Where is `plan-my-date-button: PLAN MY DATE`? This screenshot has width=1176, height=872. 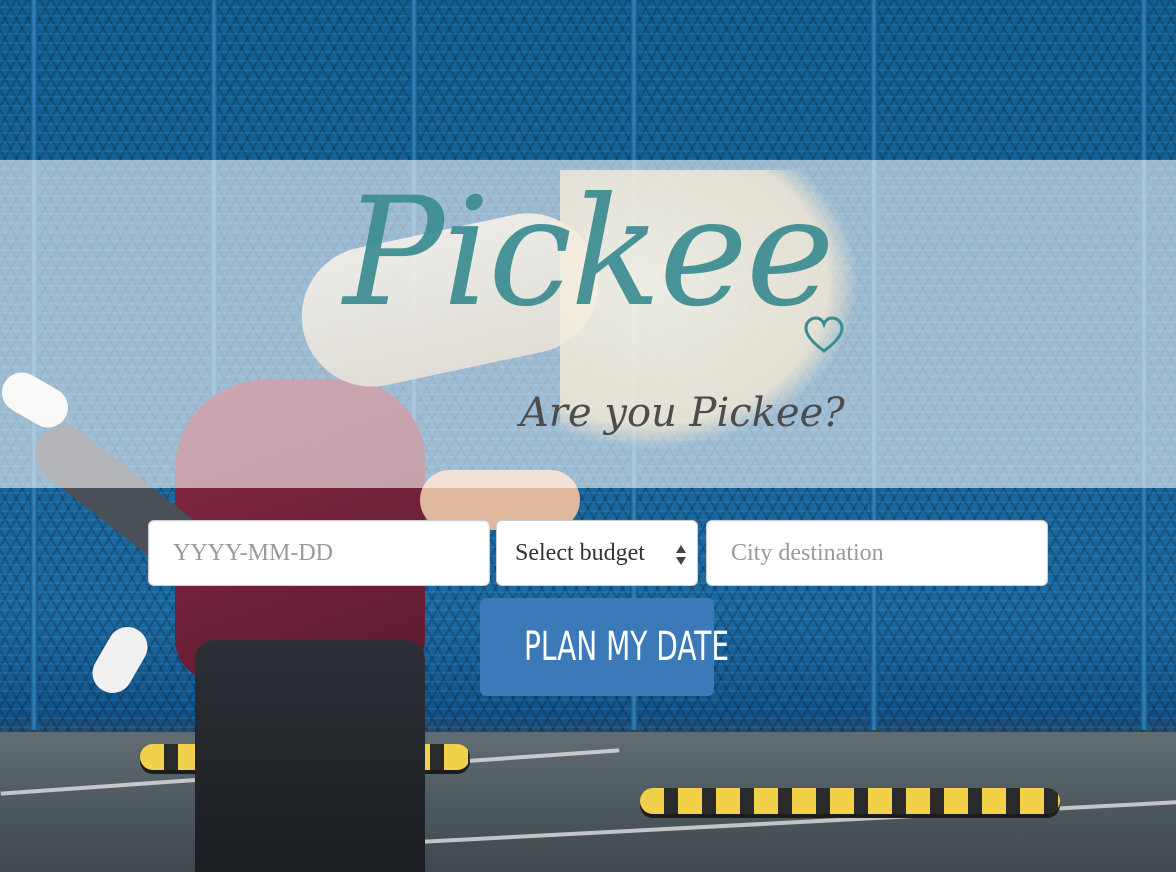
plan-my-date-button: PLAN MY DATE is located at coordinates (604, 647).